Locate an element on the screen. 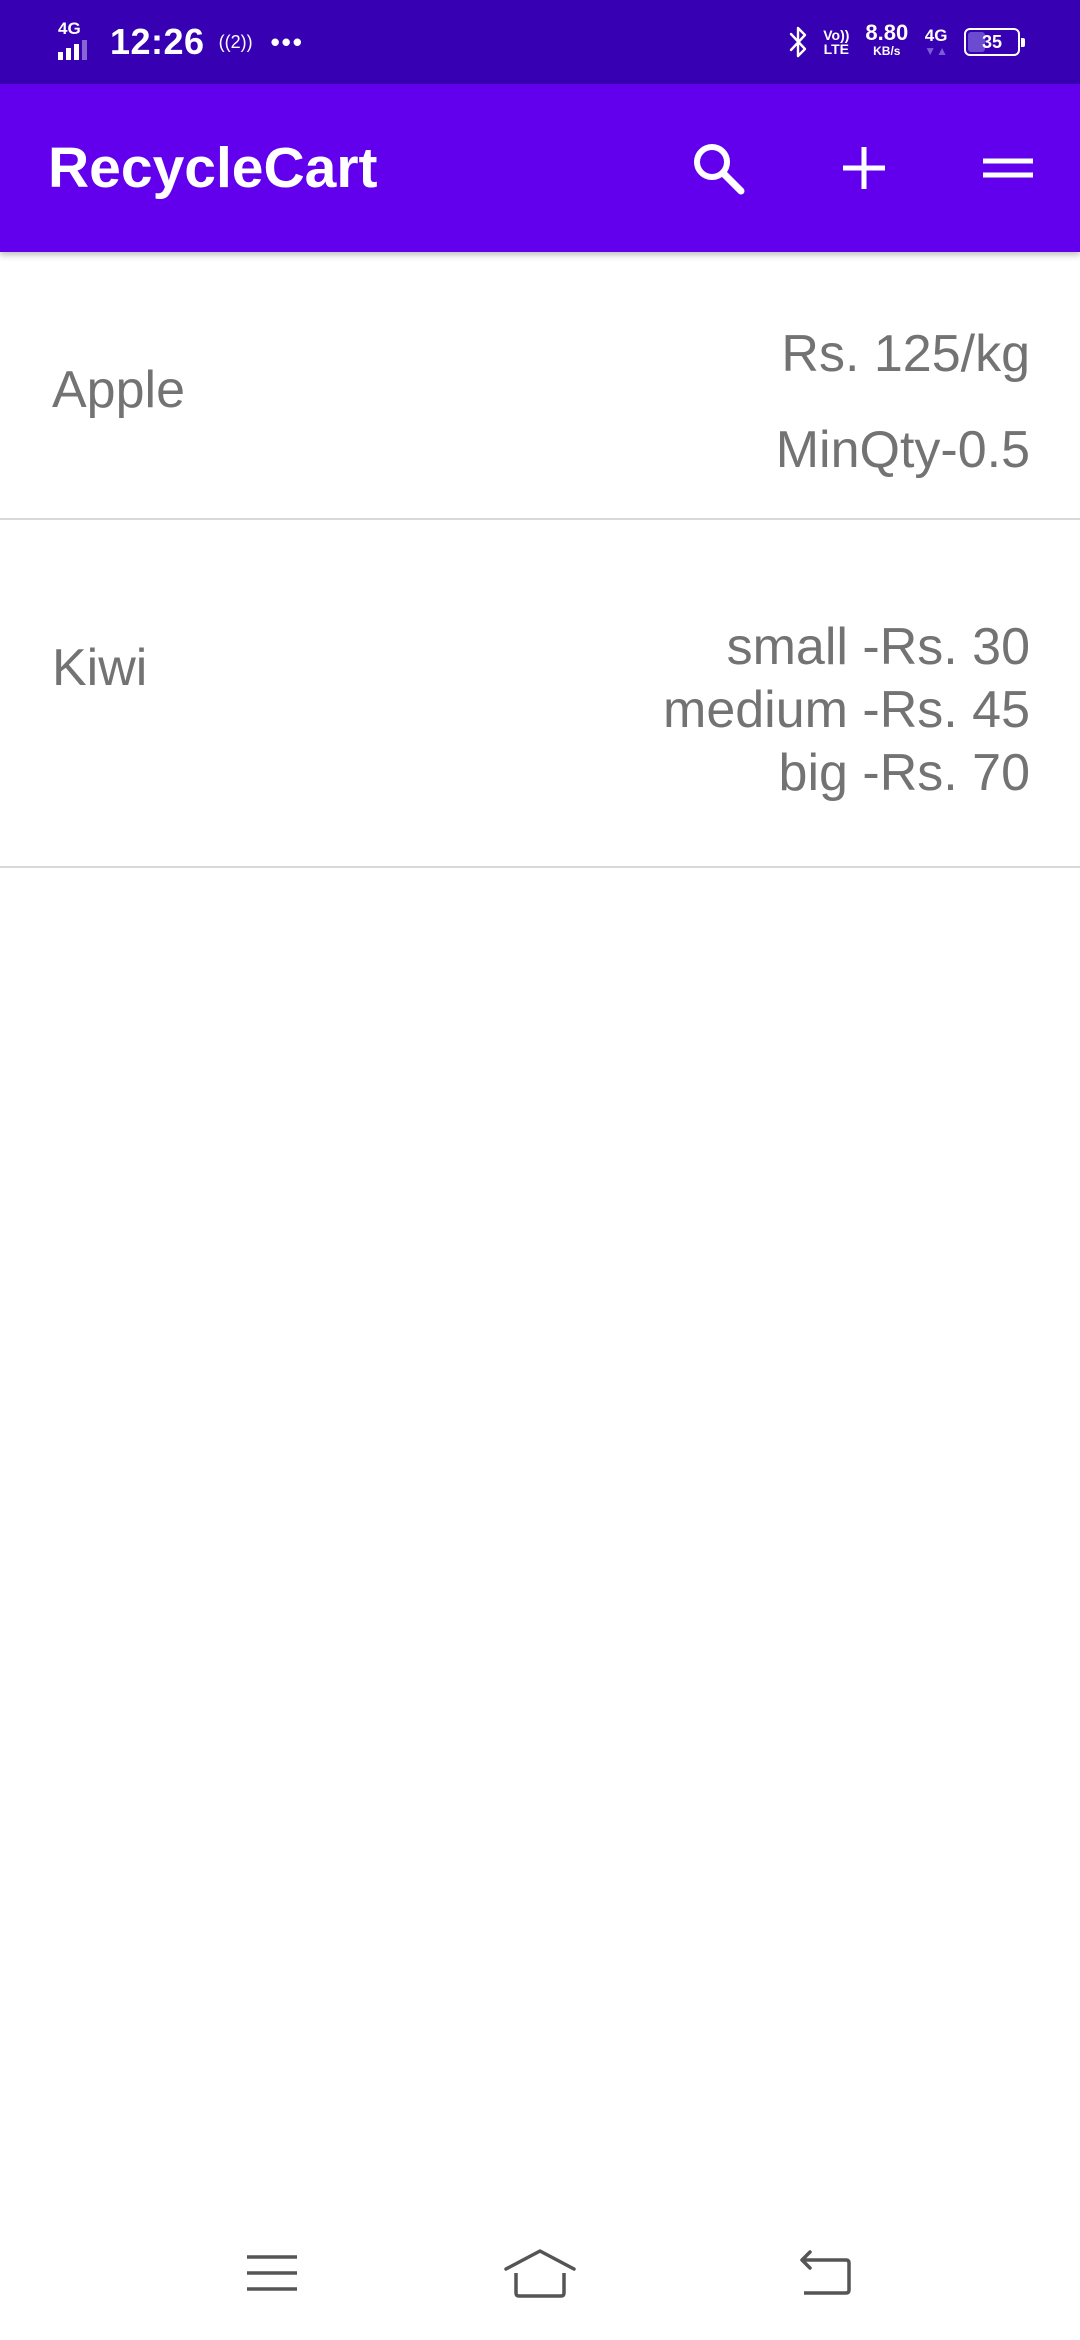 Image resolution: width=1080 pixels, height=2340 pixels. network-type-label: 4G is located at coordinates (69, 28).